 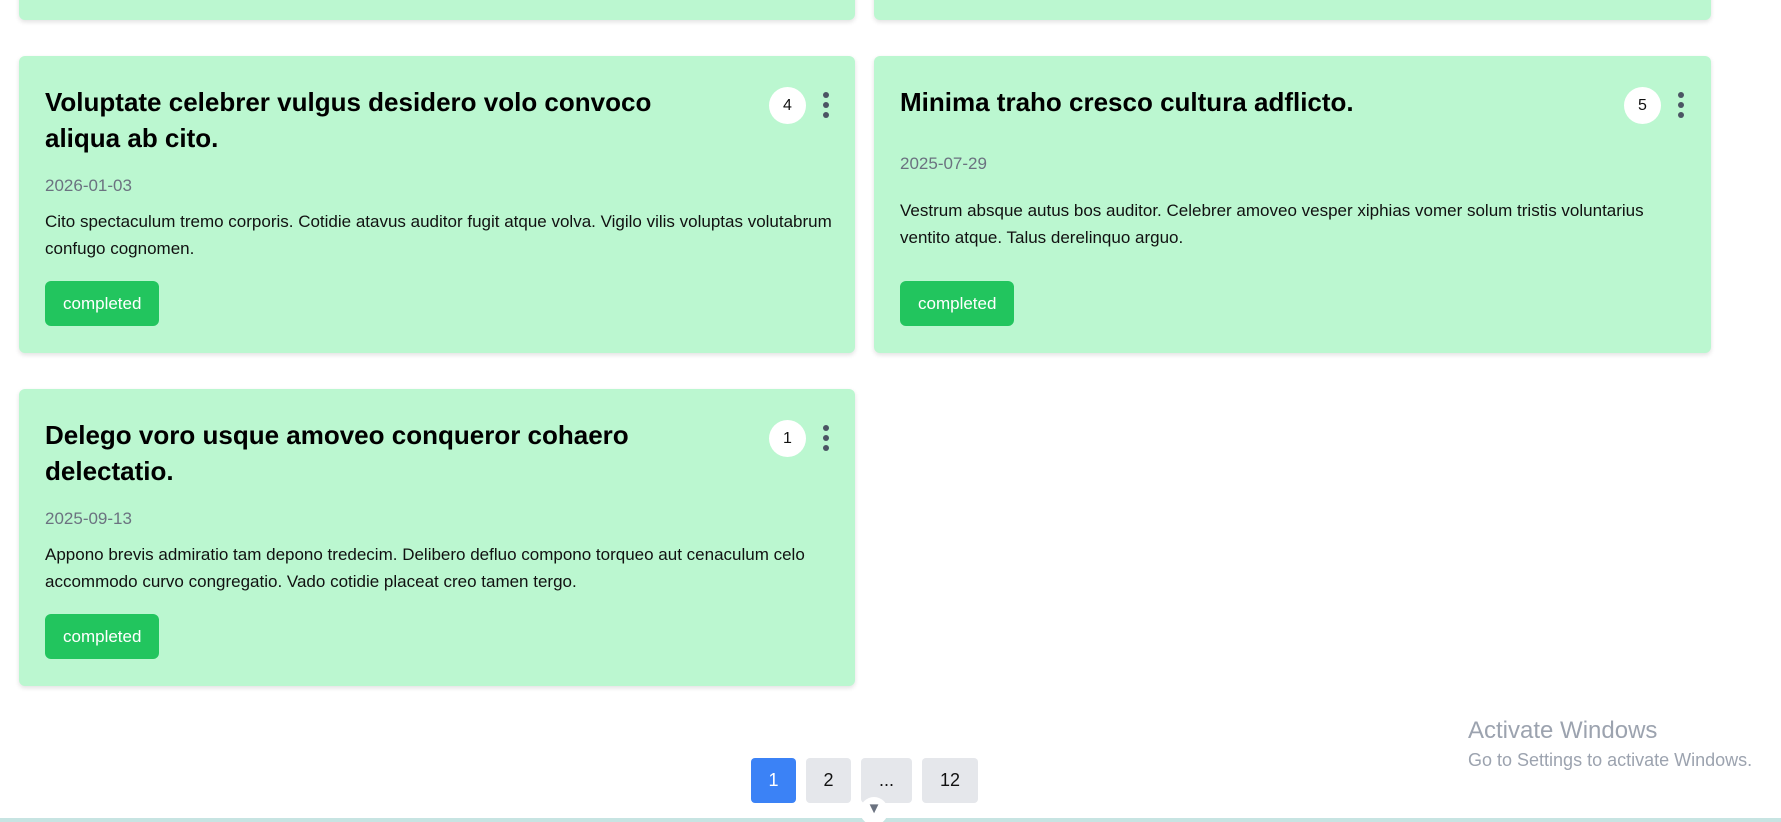 What do you see at coordinates (787, 438) in the screenshot?
I see `task-count-badge: 1` at bounding box center [787, 438].